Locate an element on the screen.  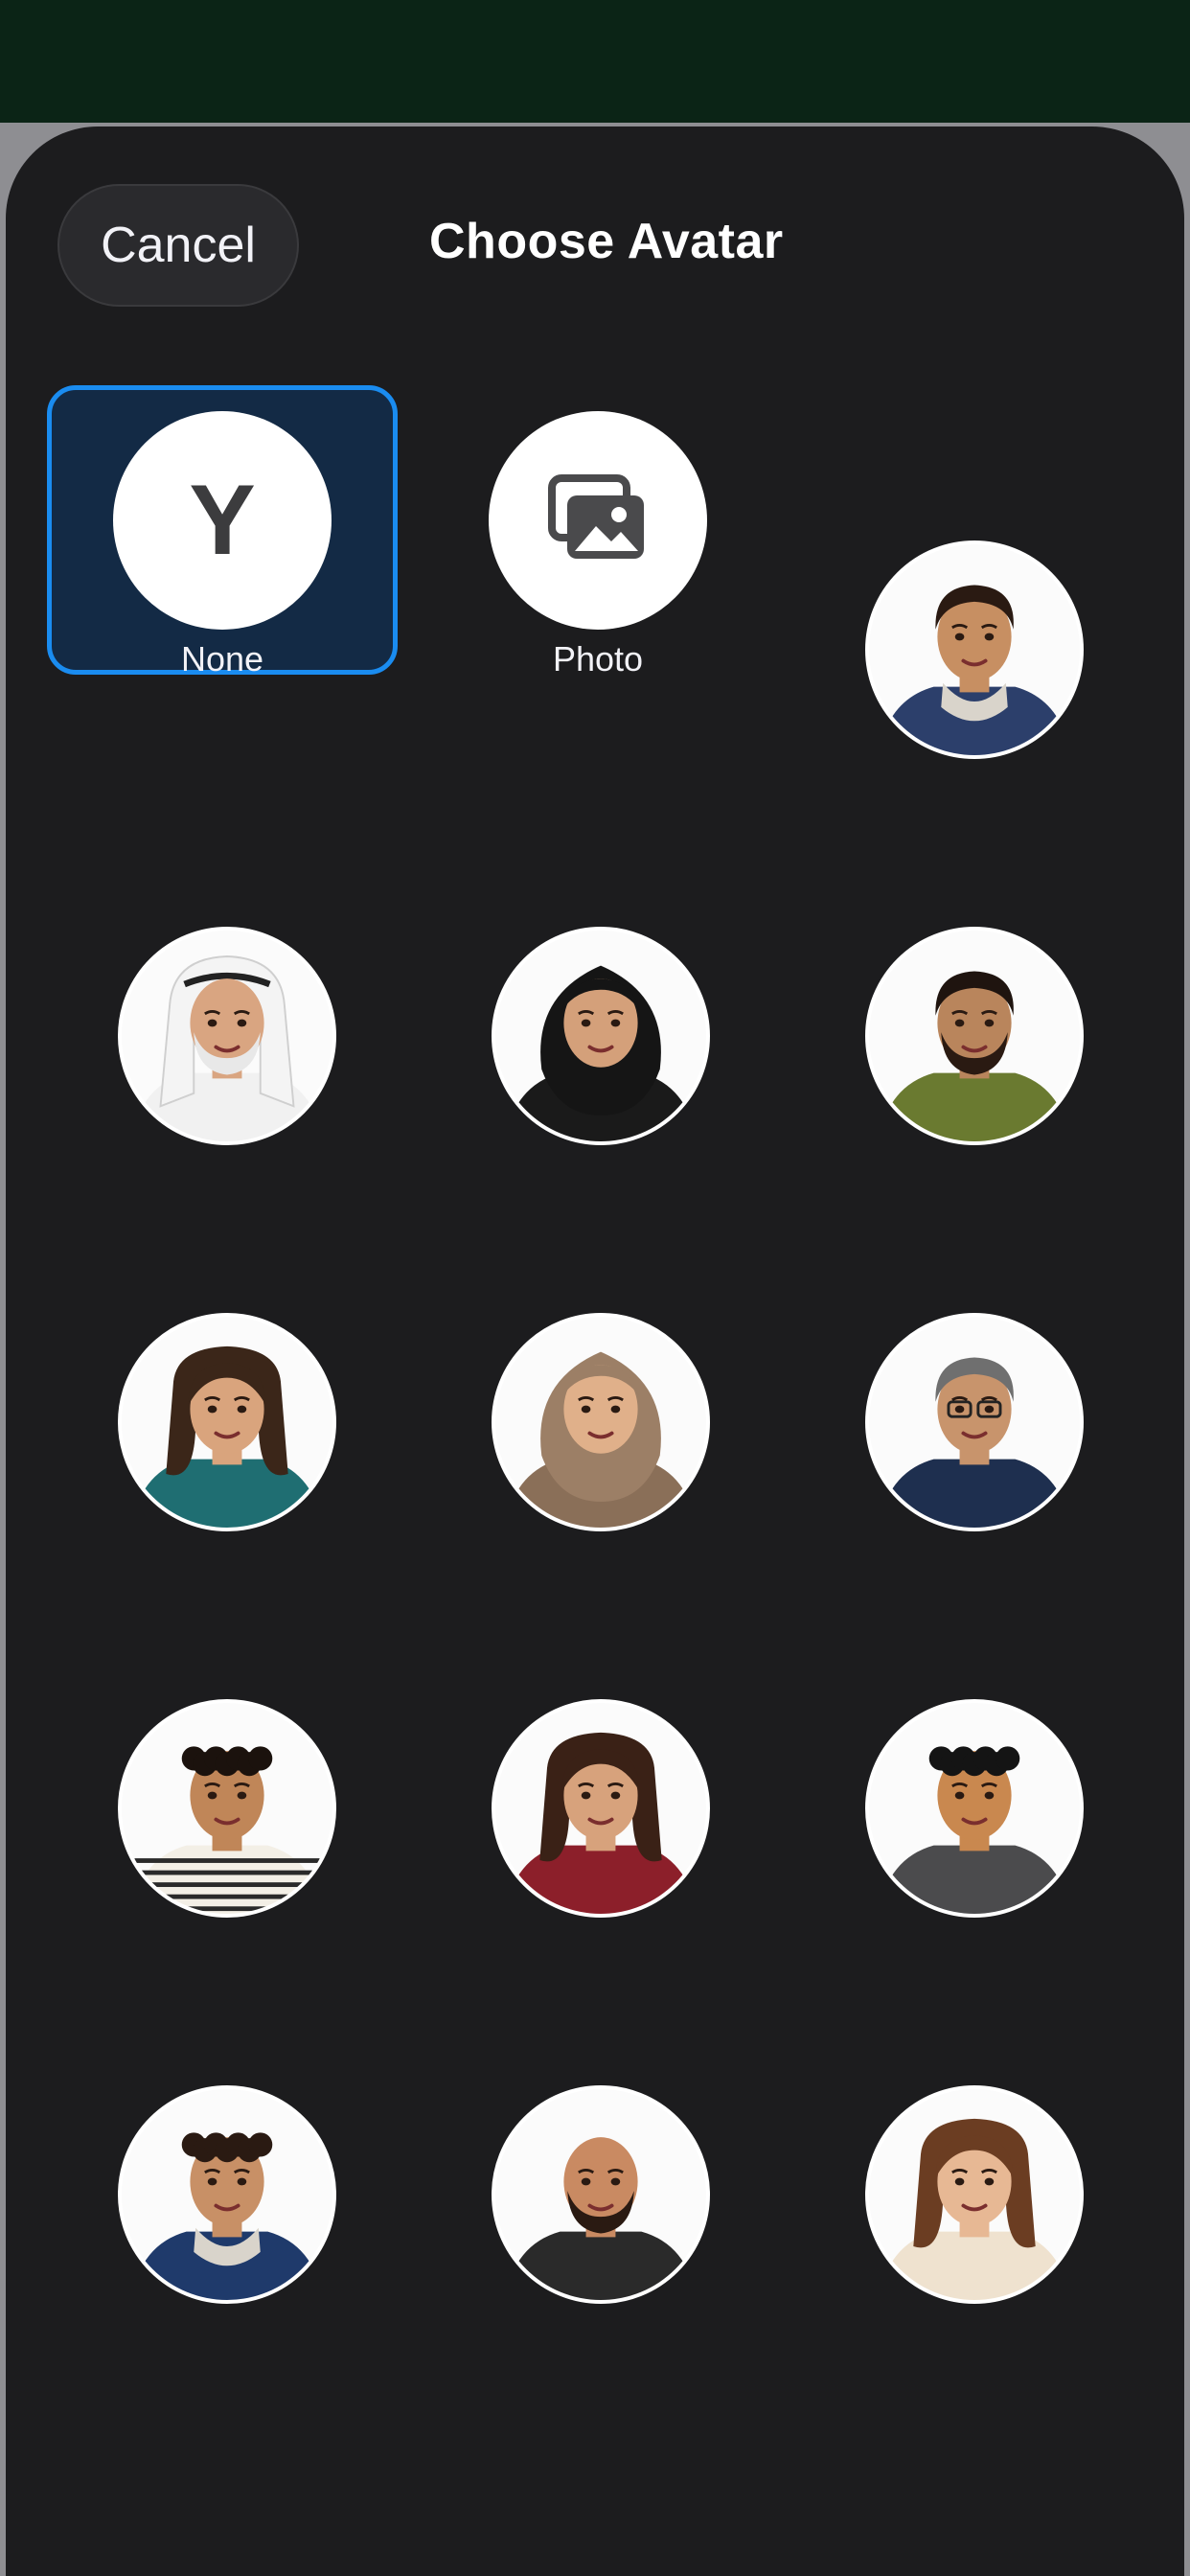
initial-avatar: Y is located at coordinates (222, 520).